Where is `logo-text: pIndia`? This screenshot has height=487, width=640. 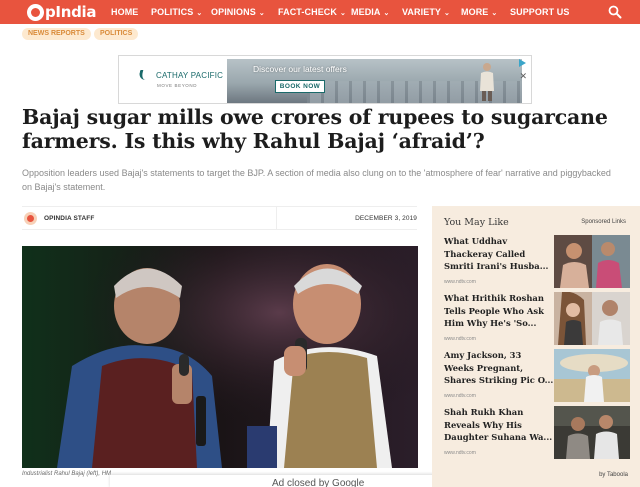 logo-text: pIndia is located at coordinates (71, 12).